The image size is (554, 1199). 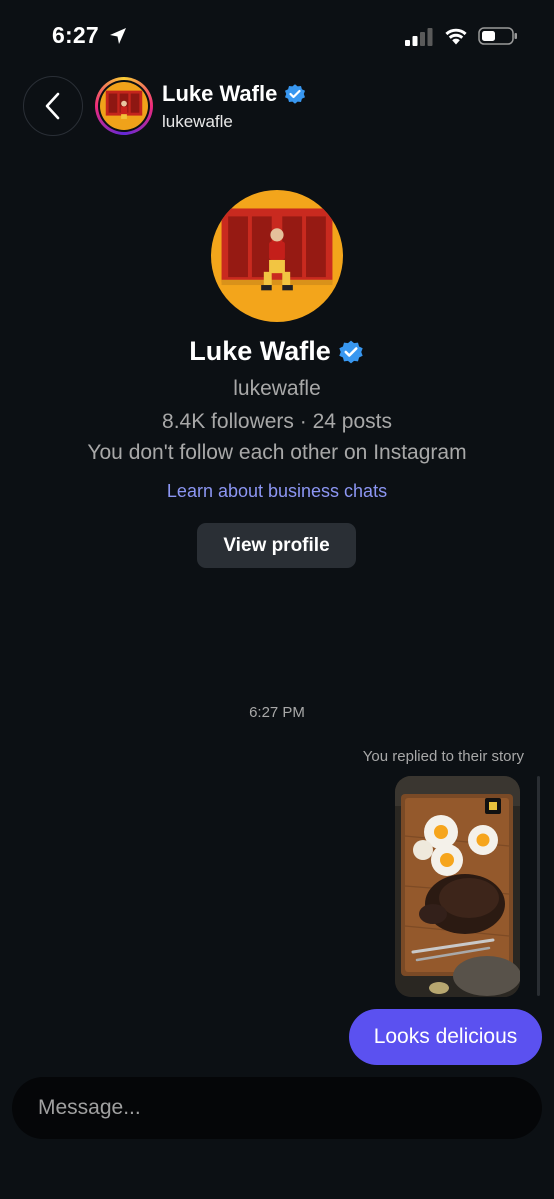 What do you see at coordinates (260, 351) in the screenshot?
I see `profile-name: Luke Wafle` at bounding box center [260, 351].